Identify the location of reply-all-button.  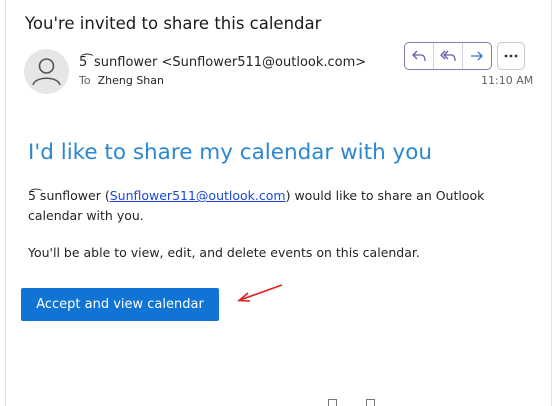
(448, 56).